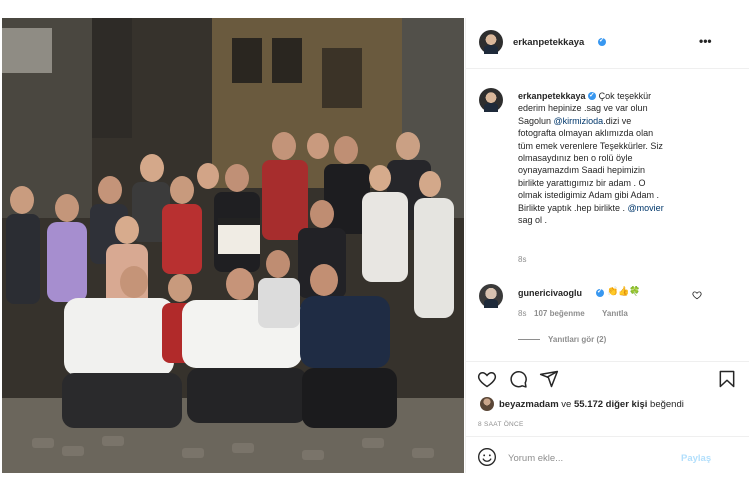 The image size is (750, 486). What do you see at coordinates (665, 404) in the screenshot?
I see `likes-suffix: beğendi` at bounding box center [665, 404].